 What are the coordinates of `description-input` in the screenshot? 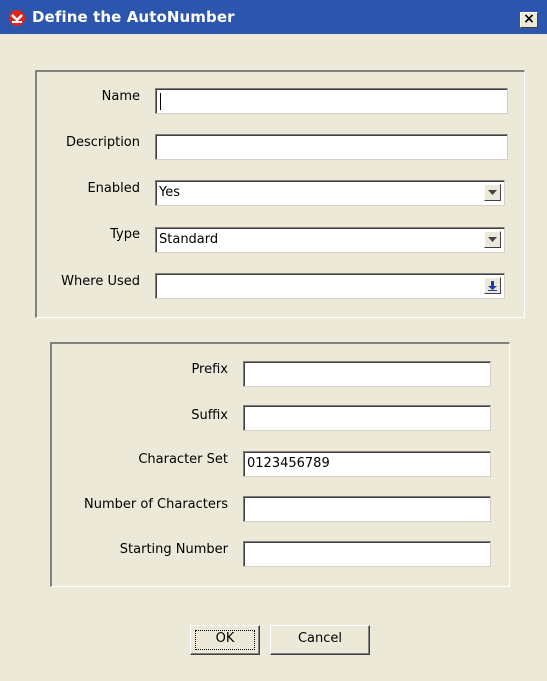 It's located at (331, 147).